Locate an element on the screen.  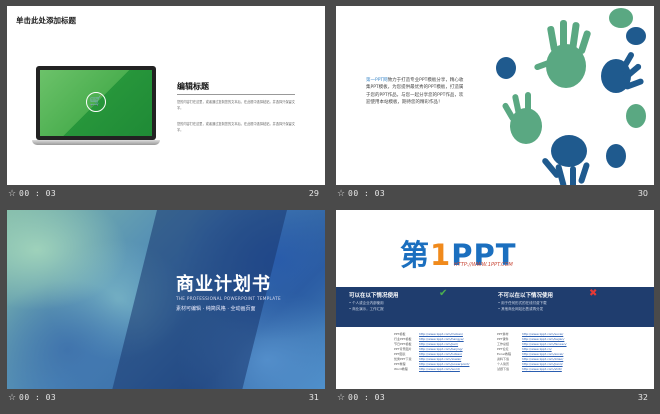
cart-icon: 🛒 is located at coordinates (96, 102).